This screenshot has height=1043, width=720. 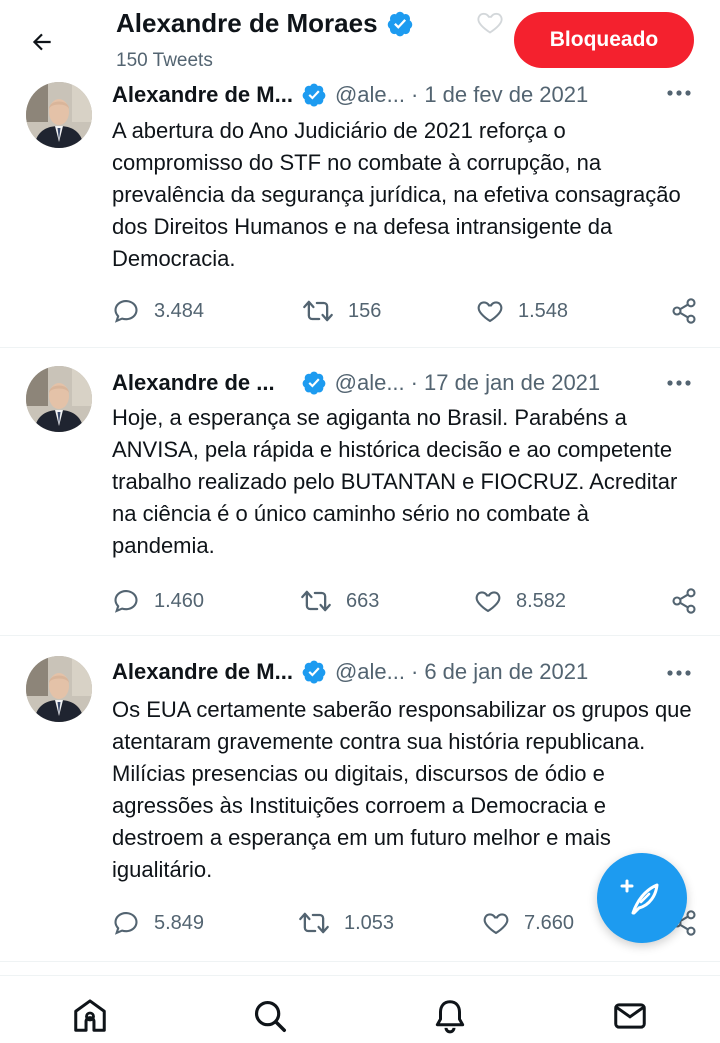 I want to click on retweet-count: 156, so click(x=365, y=310).